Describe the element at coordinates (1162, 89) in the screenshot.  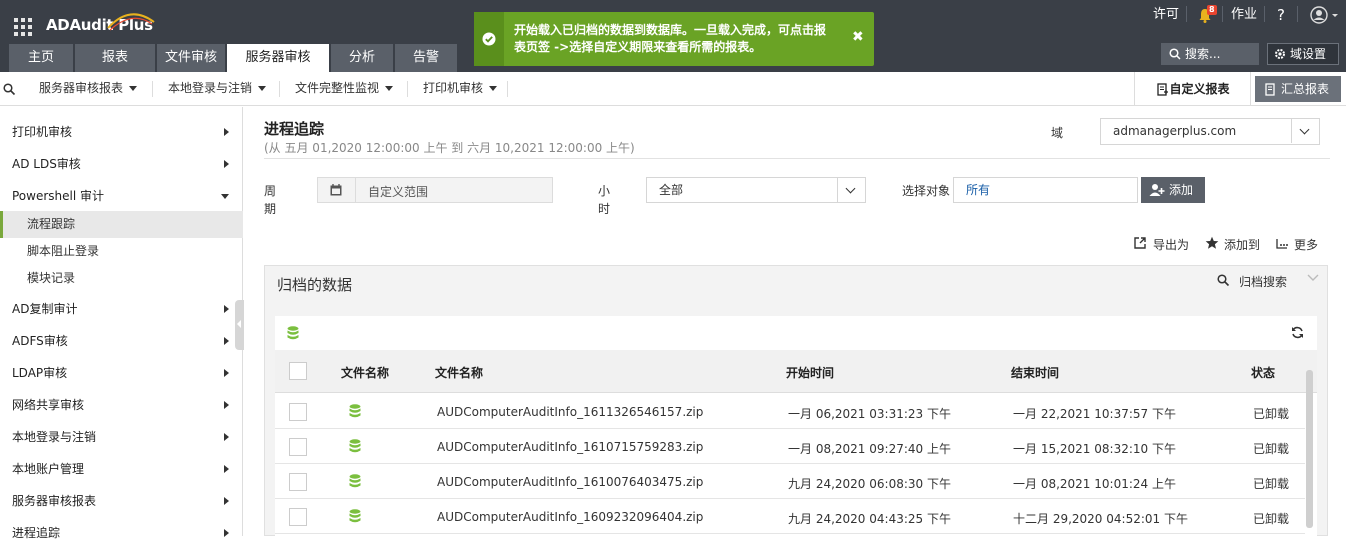
I see `report-icon` at that location.